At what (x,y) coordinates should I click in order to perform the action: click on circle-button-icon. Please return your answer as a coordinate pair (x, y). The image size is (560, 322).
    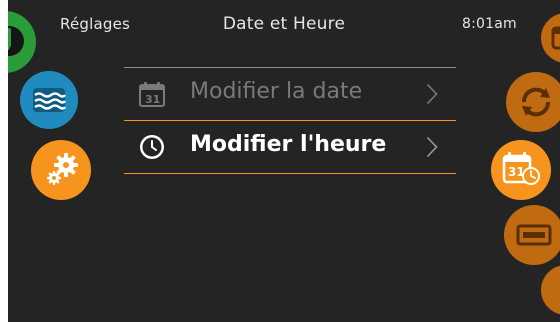
    Looking at the image, I should click on (550, 290).